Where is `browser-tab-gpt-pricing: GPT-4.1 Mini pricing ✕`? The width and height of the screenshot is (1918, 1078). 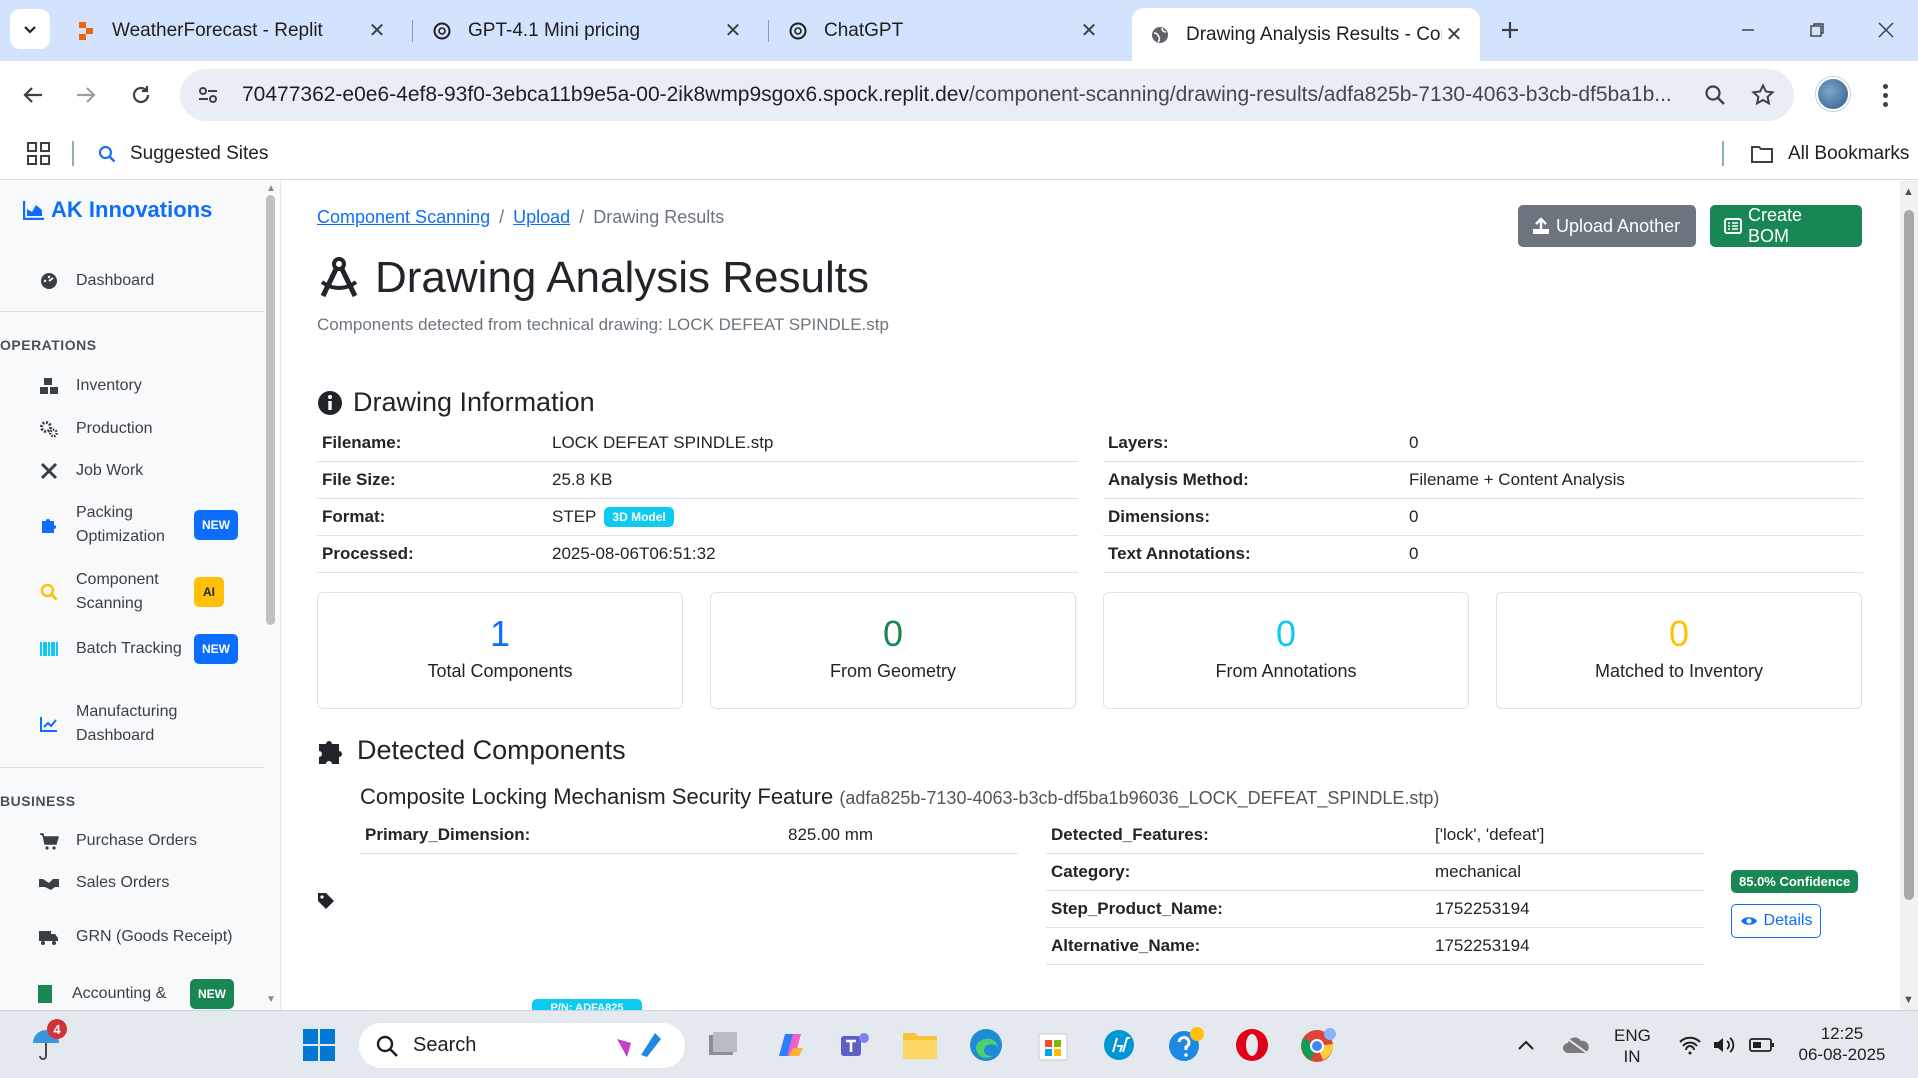
browser-tab-gpt-pricing: GPT-4.1 Mini pricing ✕ is located at coordinates (586, 30).